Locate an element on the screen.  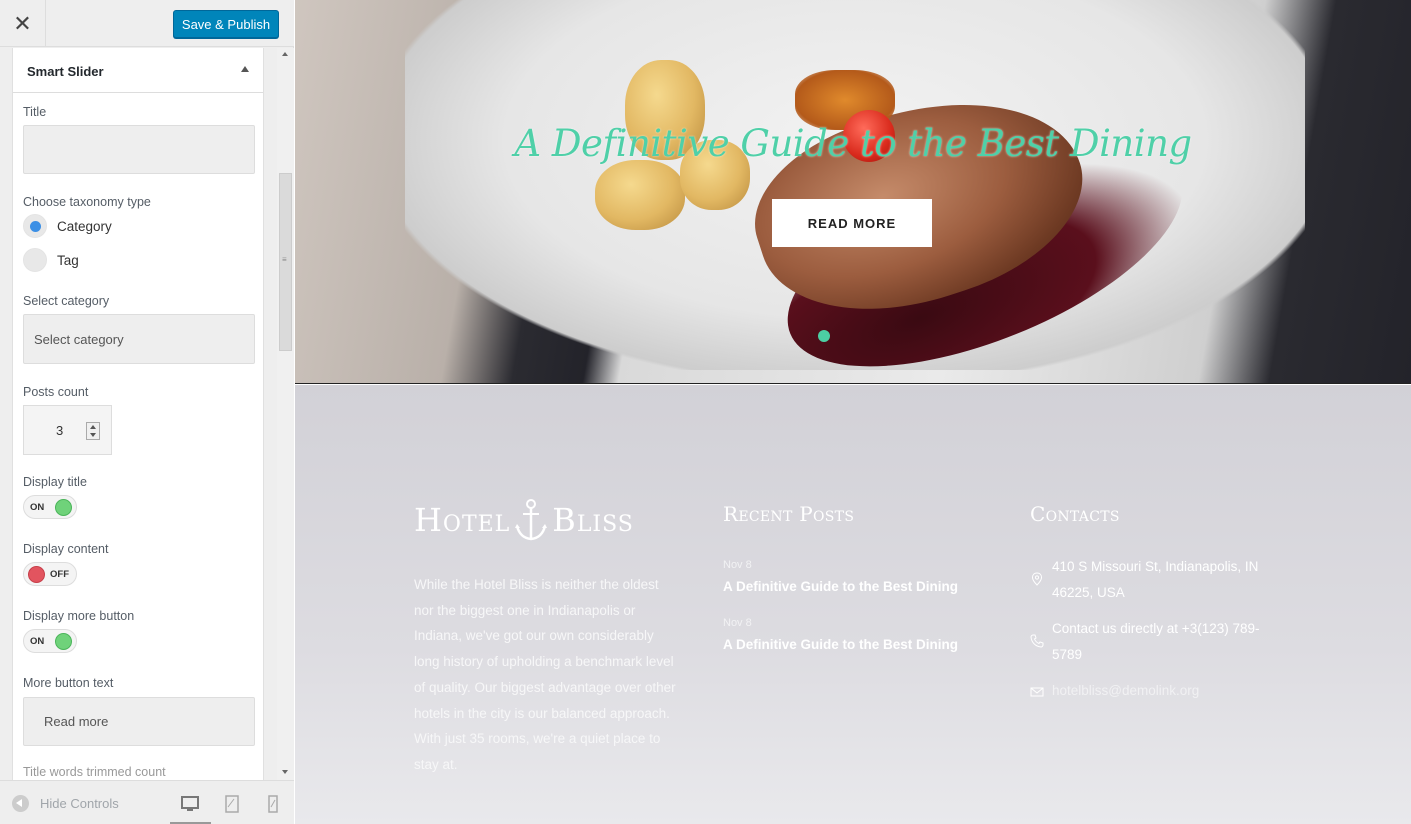
radio-label: Tag is located at coordinates (68, 260).